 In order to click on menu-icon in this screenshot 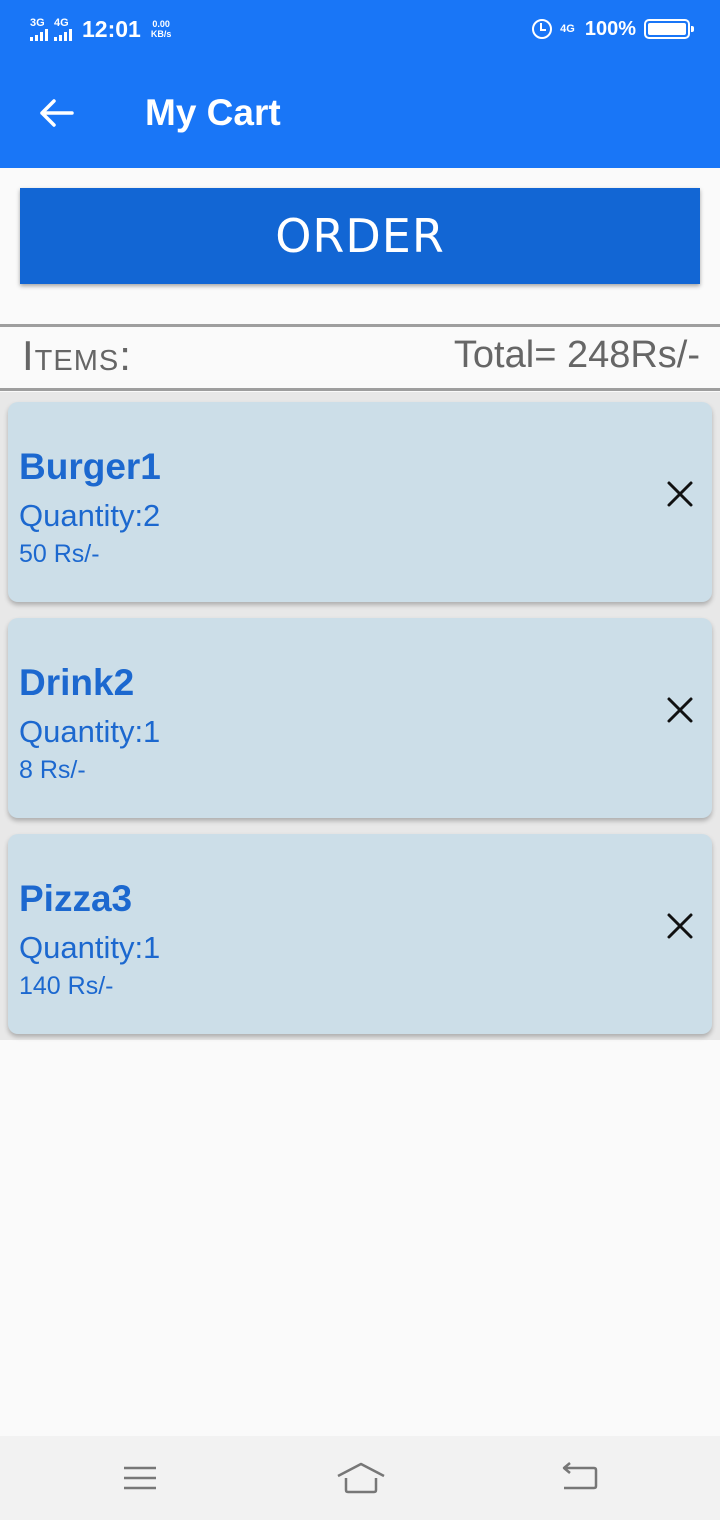, I will do `click(140, 1478)`.